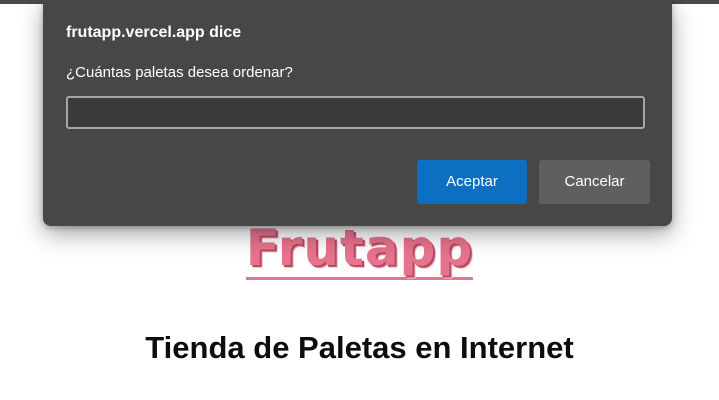 This screenshot has height=400, width=719. Describe the element at coordinates (359, 347) in the screenshot. I see `page-heading: Tienda de Paletas en Internet` at that location.